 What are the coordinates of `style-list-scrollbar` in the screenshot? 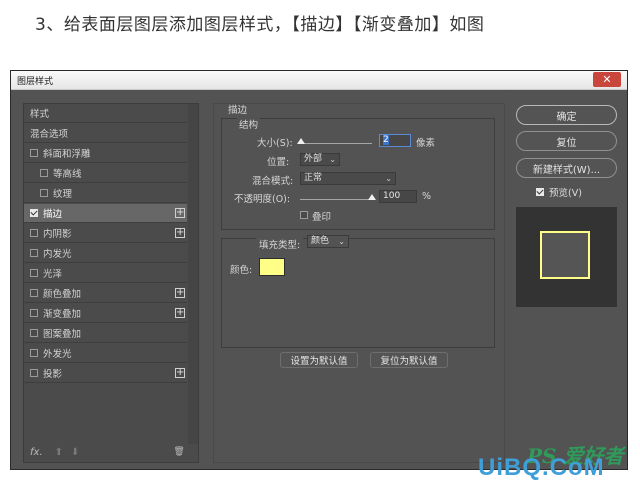 It's located at (193, 274).